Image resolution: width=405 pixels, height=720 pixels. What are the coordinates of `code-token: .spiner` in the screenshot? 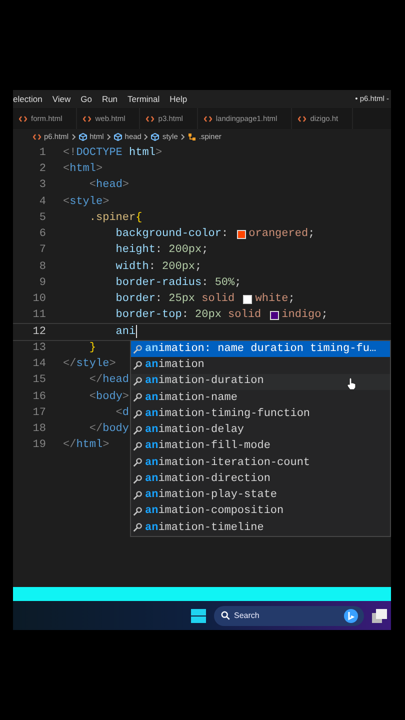 It's located at (112, 218).